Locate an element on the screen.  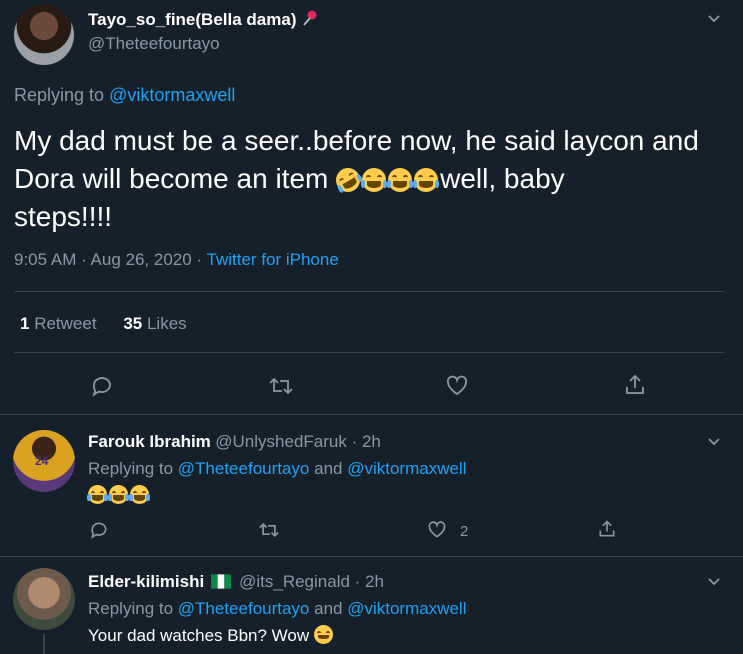
display-name: Tayo_so_fine(Bella dama) is located at coordinates (192, 19).